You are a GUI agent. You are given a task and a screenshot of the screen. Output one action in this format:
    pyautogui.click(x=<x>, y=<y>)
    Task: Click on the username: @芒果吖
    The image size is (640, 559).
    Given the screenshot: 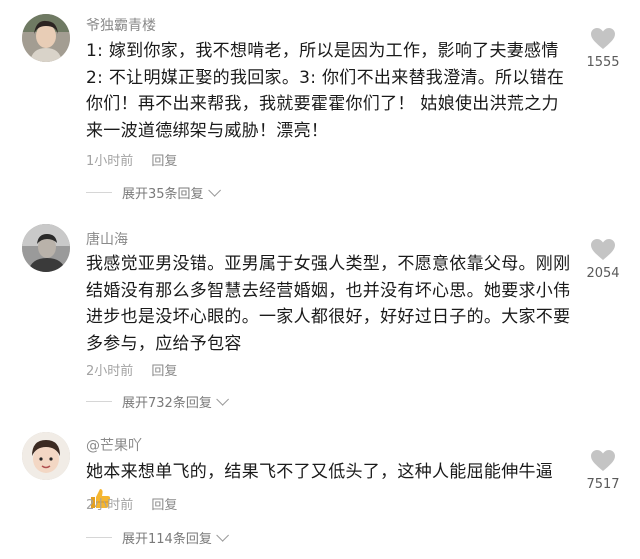 What is the action you would take?
    pyautogui.click(x=114, y=445)
    